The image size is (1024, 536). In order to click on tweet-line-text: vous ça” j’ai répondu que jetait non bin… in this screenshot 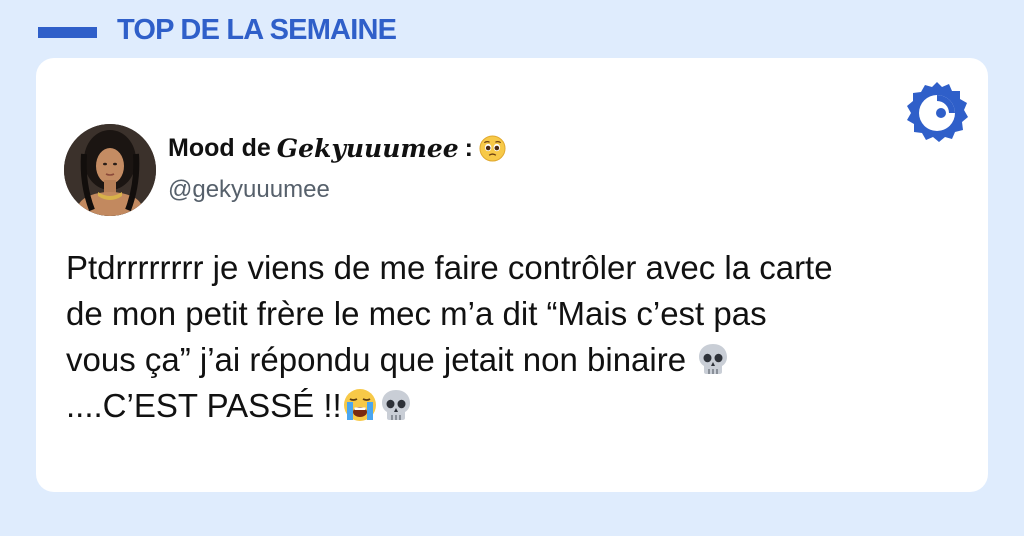, I will do `click(376, 359)`.